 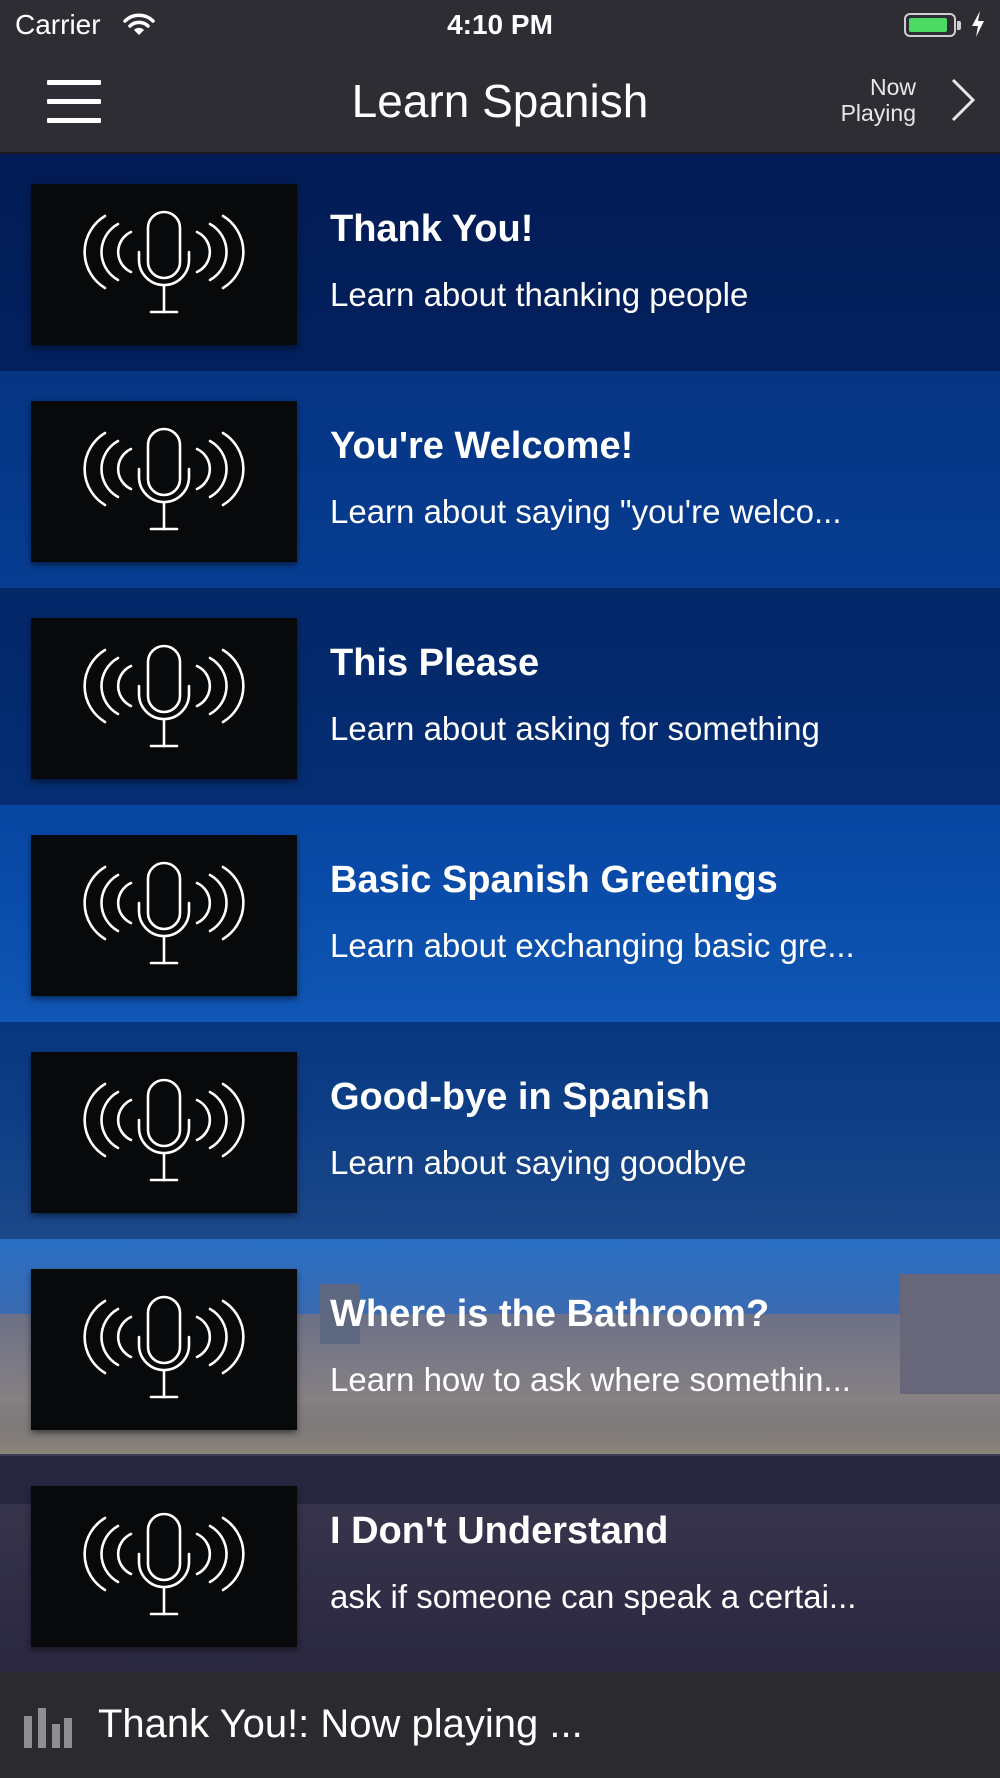 What do you see at coordinates (550, 1314) in the screenshot?
I see `lesson-title: Where is the Bathroom?` at bounding box center [550, 1314].